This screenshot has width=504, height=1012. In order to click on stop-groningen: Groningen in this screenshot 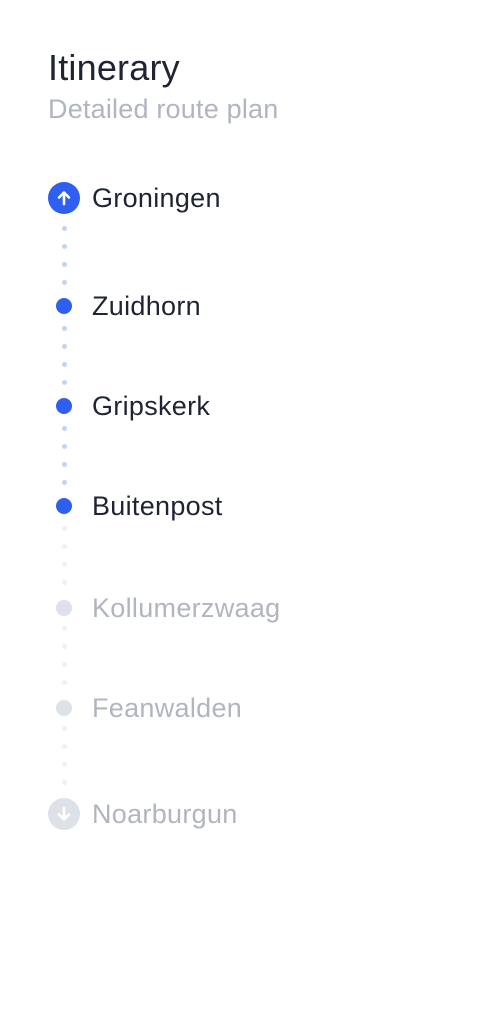, I will do `click(134, 198)`.